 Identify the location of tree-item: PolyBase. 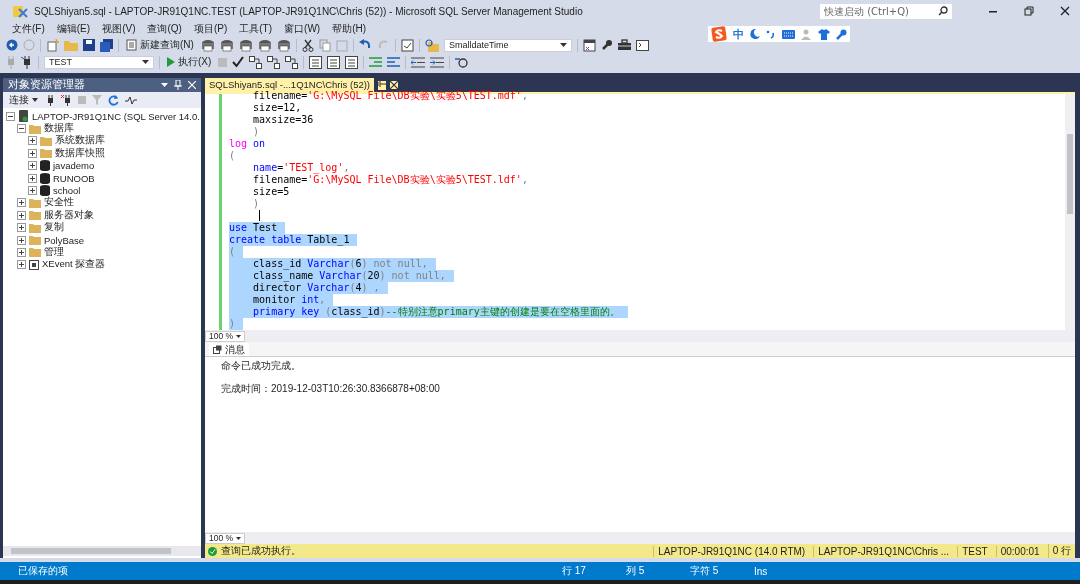
(64, 240).